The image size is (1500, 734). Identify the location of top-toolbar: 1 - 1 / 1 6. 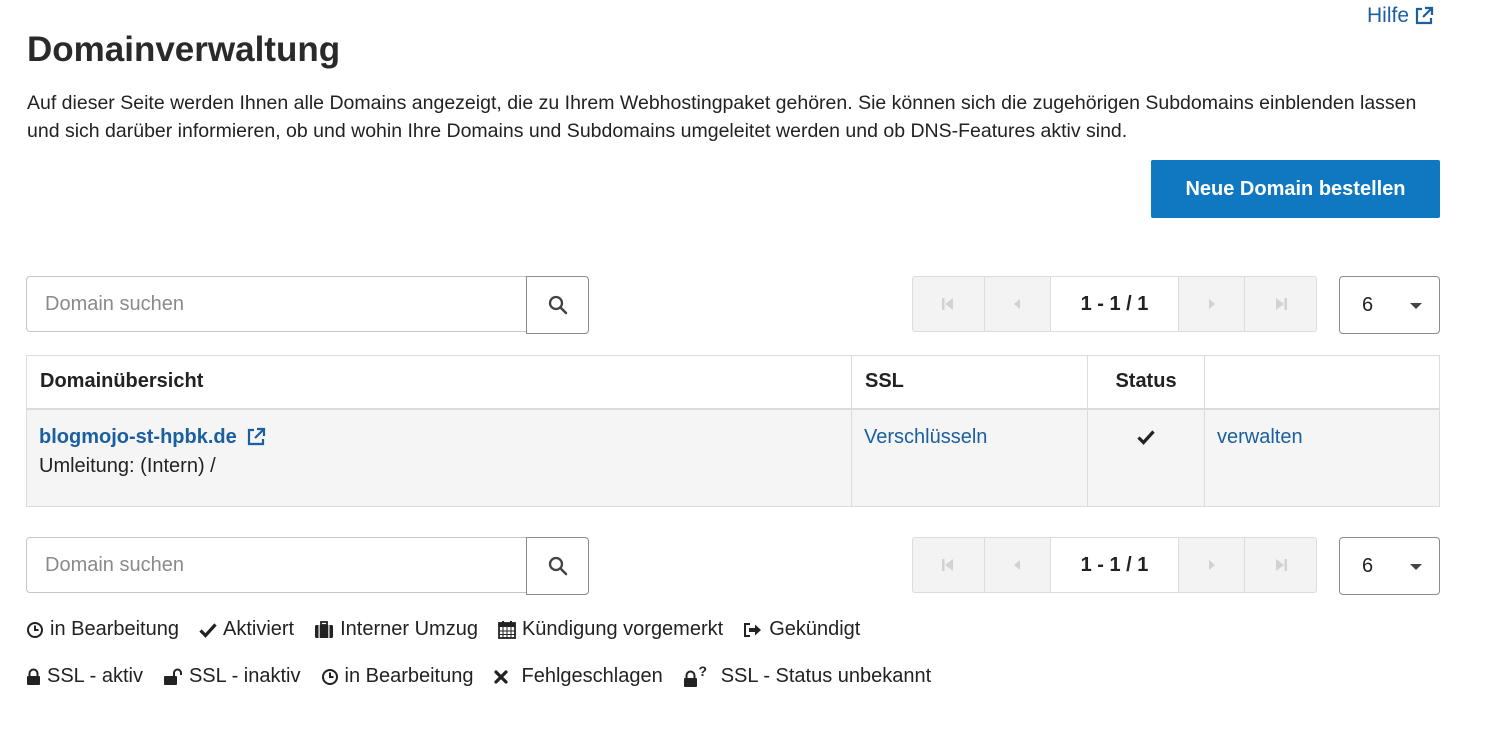
(733, 305).